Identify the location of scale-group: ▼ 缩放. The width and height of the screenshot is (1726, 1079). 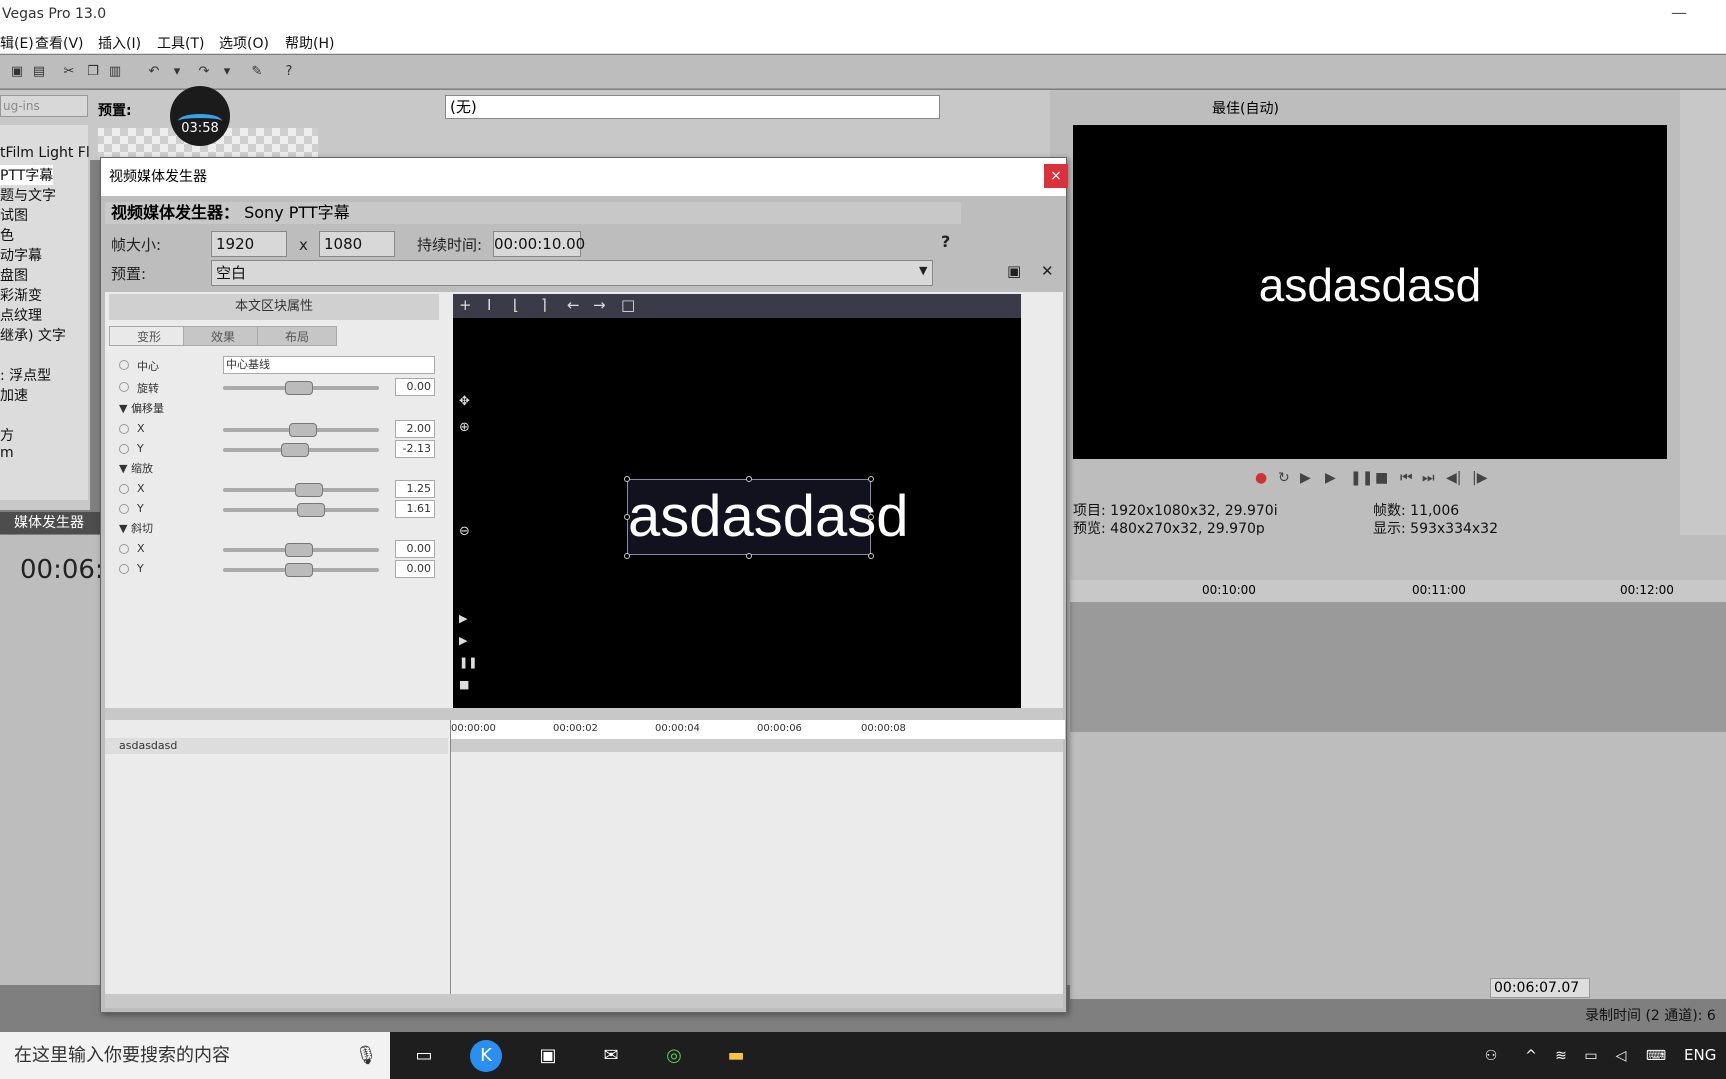
(136, 468).